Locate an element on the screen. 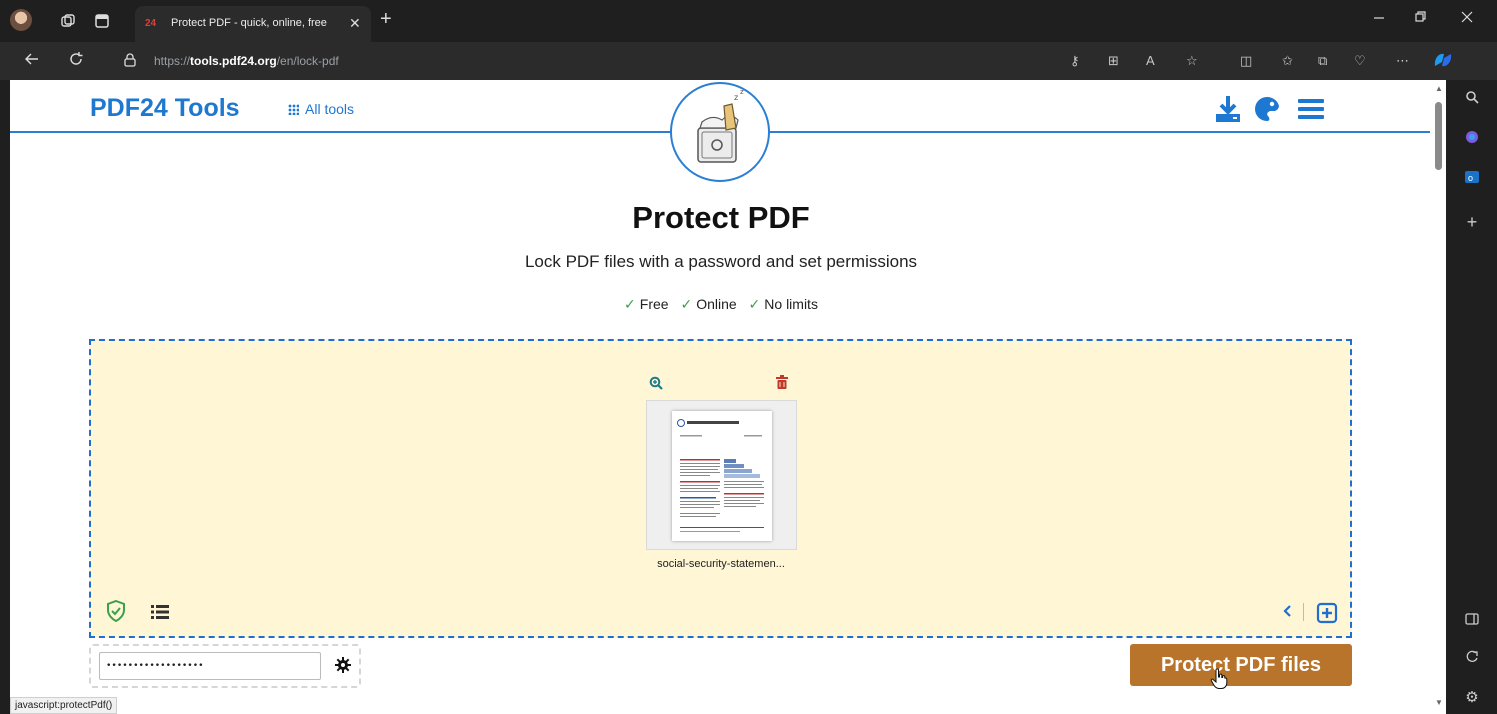 The image size is (1497, 714). shield-check-icon is located at coordinates (116, 613).